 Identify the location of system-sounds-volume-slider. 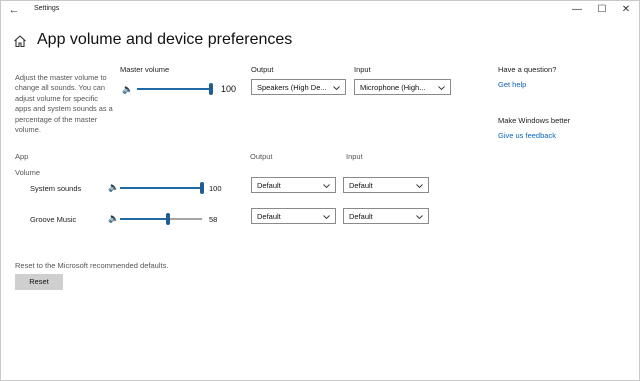
(162, 188).